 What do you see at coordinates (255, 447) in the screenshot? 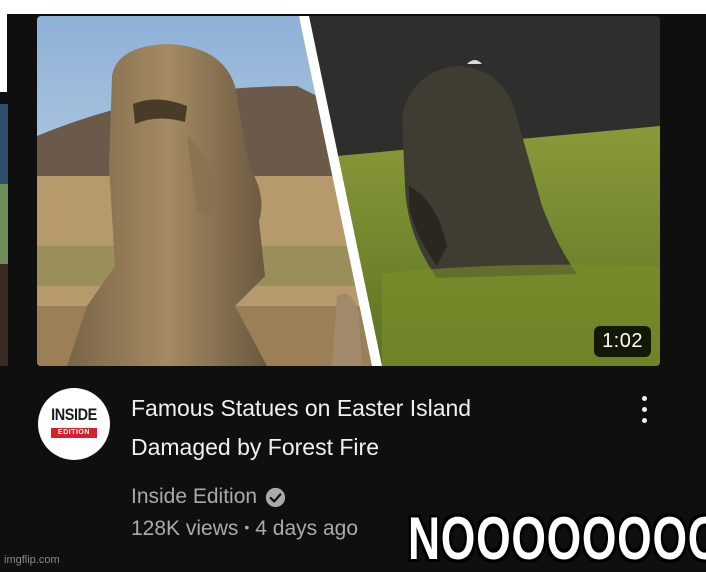
I see `video-title-line-2: Damaged by Forest Fire` at bounding box center [255, 447].